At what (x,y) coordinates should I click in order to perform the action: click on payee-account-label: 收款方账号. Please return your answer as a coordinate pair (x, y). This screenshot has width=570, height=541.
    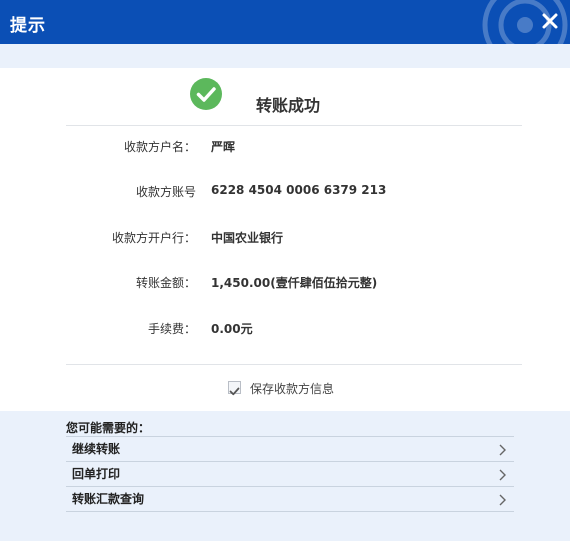
    Looking at the image, I should click on (165, 192).